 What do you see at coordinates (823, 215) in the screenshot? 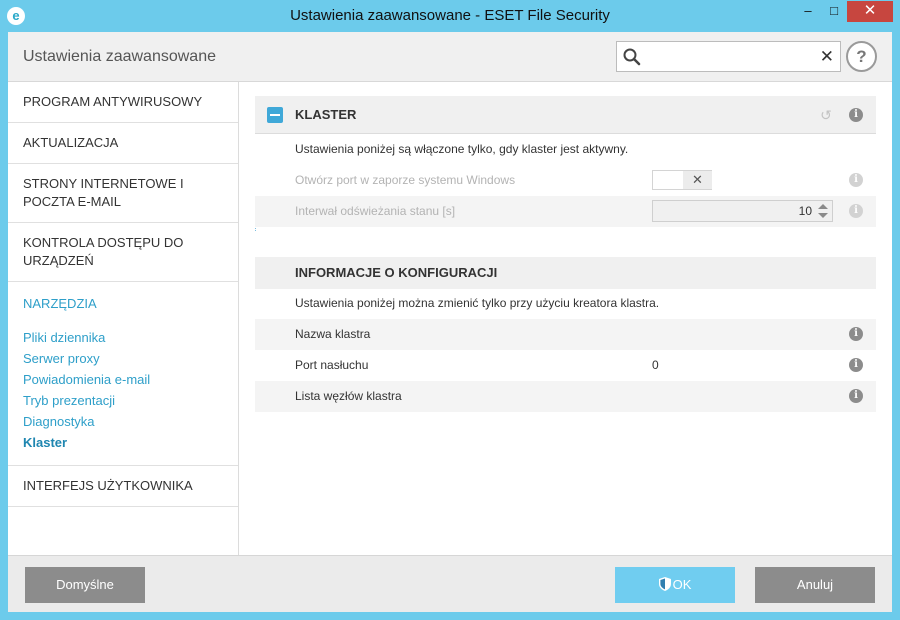
I see `chevron-down-icon` at bounding box center [823, 215].